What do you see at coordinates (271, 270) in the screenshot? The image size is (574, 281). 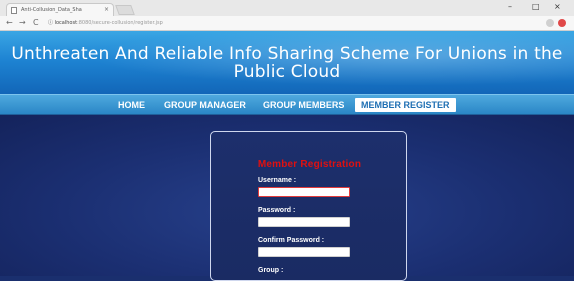 I see `group-label: Group :` at bounding box center [271, 270].